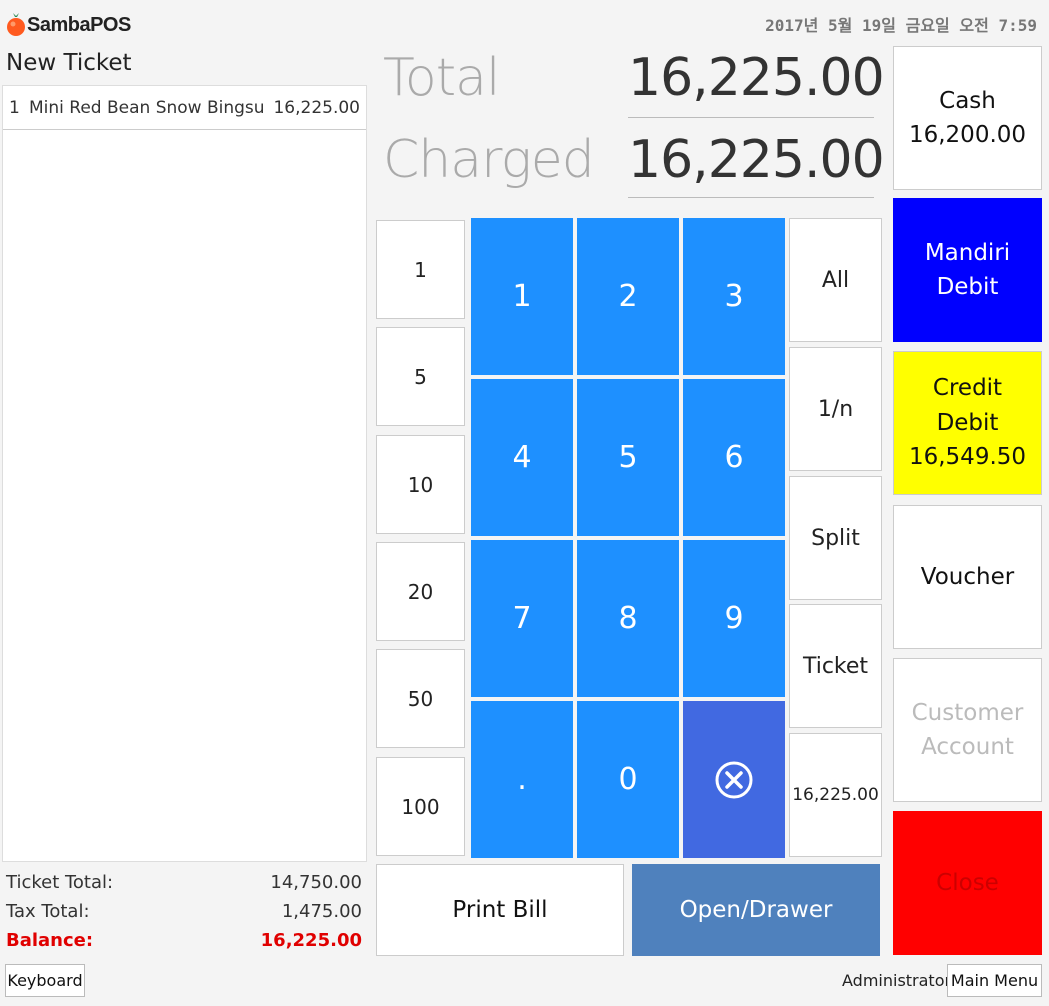  What do you see at coordinates (420, 591) in the screenshot?
I see `quick-tender-20: 20` at bounding box center [420, 591].